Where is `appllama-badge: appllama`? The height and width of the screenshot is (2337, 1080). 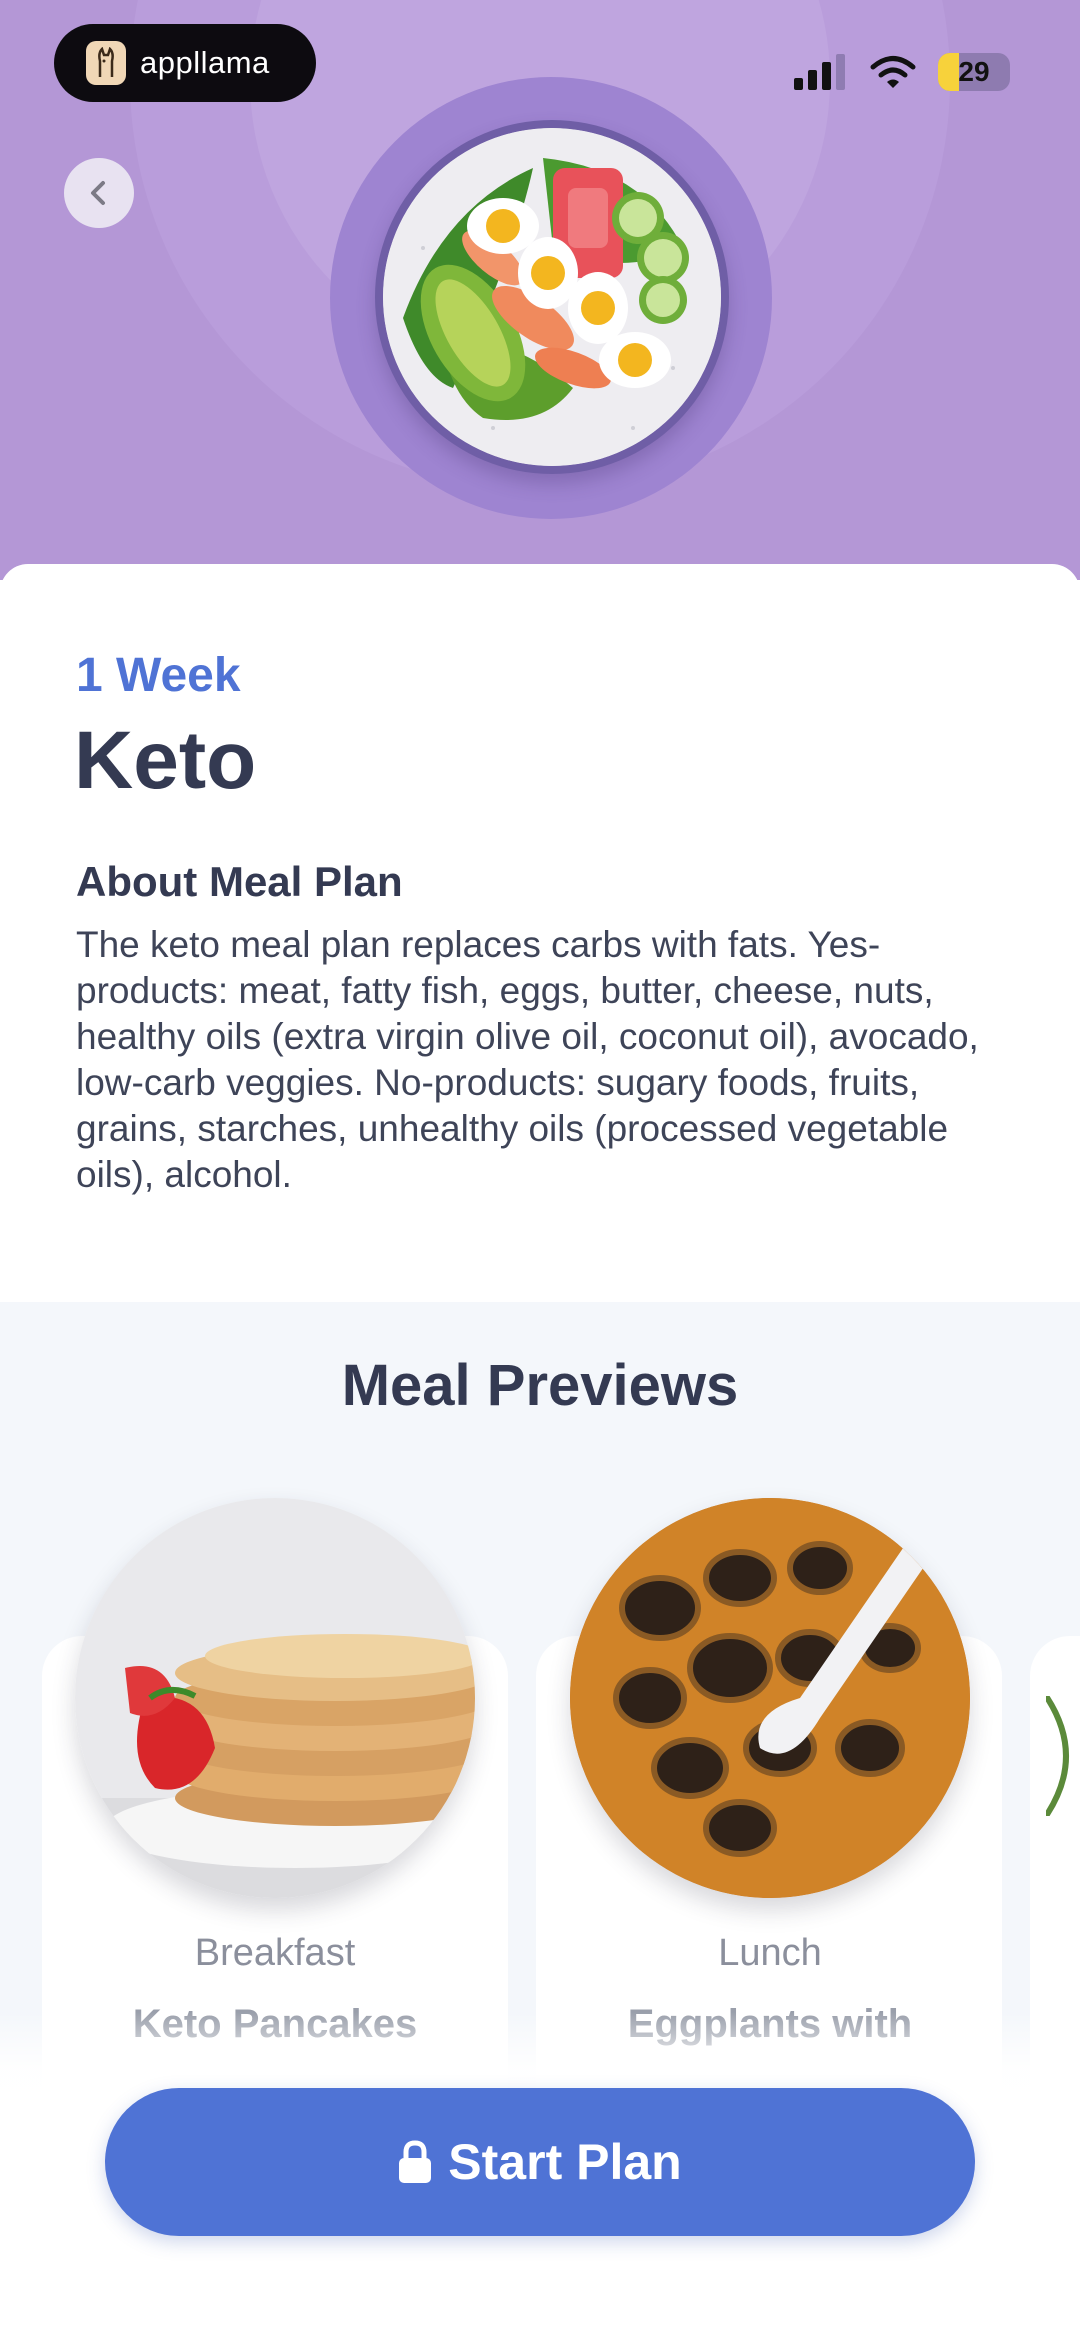
appllama-badge: appllama is located at coordinates (185, 63).